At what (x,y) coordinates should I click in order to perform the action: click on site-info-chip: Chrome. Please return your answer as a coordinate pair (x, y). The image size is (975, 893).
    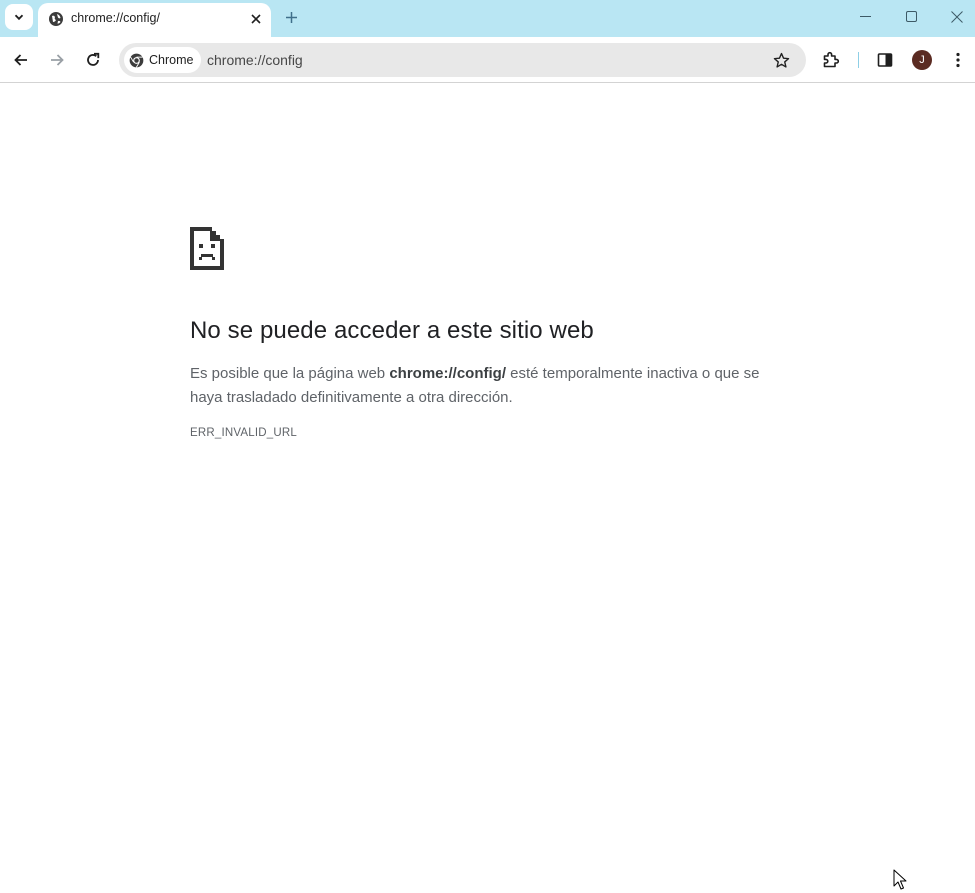
    Looking at the image, I should click on (163, 60).